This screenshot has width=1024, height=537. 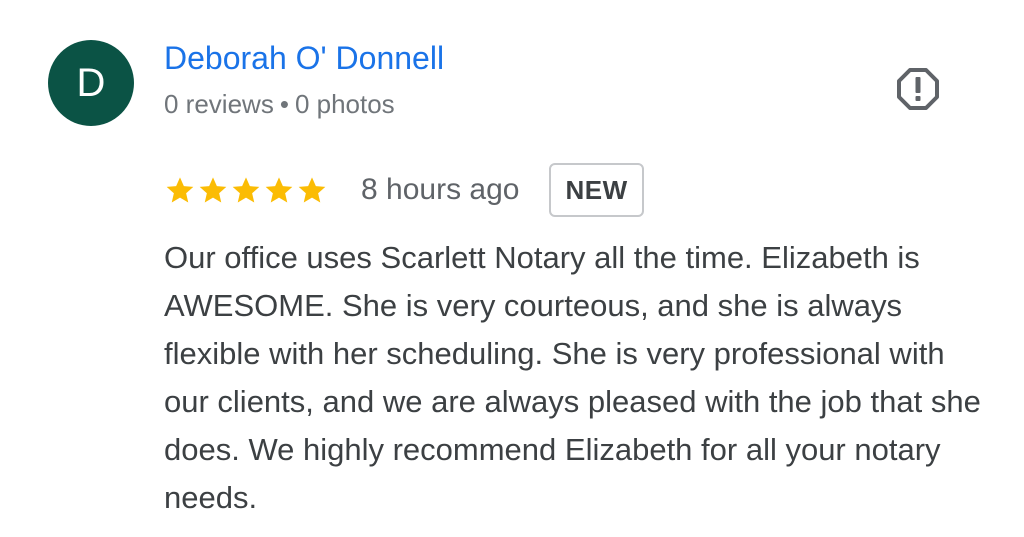 I want to click on reviewer-meta: 0 reviews • 0 photos, so click(x=279, y=104).